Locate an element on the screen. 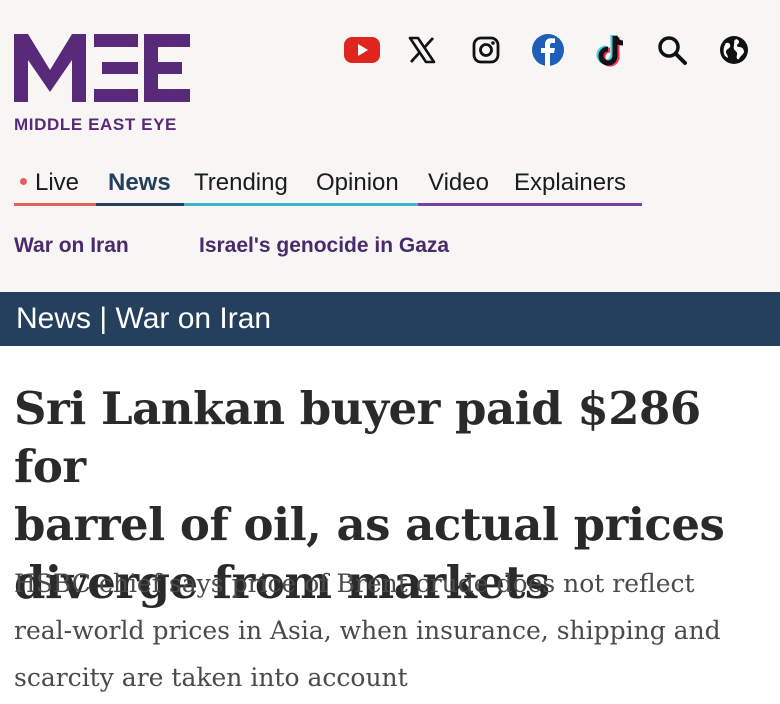  nav-item-label: News is located at coordinates (139, 182).